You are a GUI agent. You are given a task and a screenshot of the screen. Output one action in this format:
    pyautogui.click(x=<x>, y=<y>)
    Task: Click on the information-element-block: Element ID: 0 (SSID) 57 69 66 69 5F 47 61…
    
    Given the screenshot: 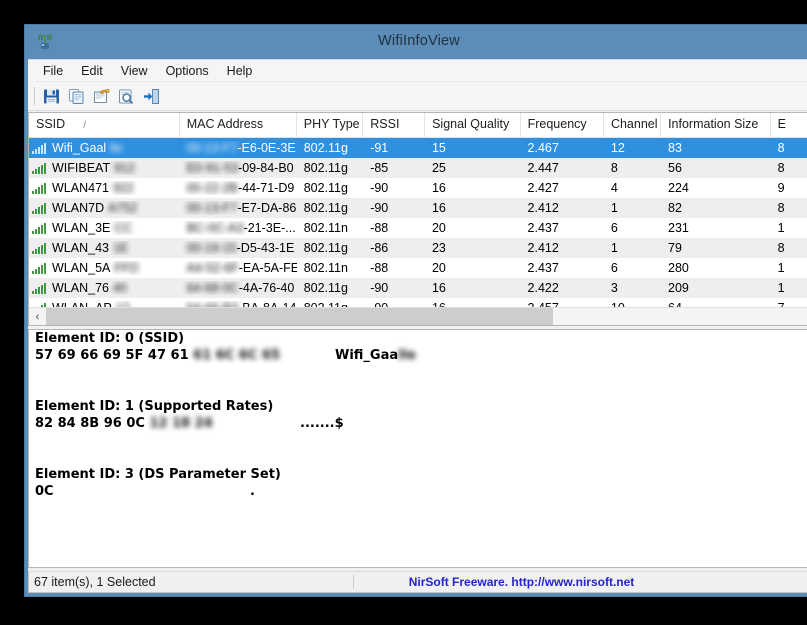 What is the action you would take?
    pyautogui.click(x=418, y=347)
    